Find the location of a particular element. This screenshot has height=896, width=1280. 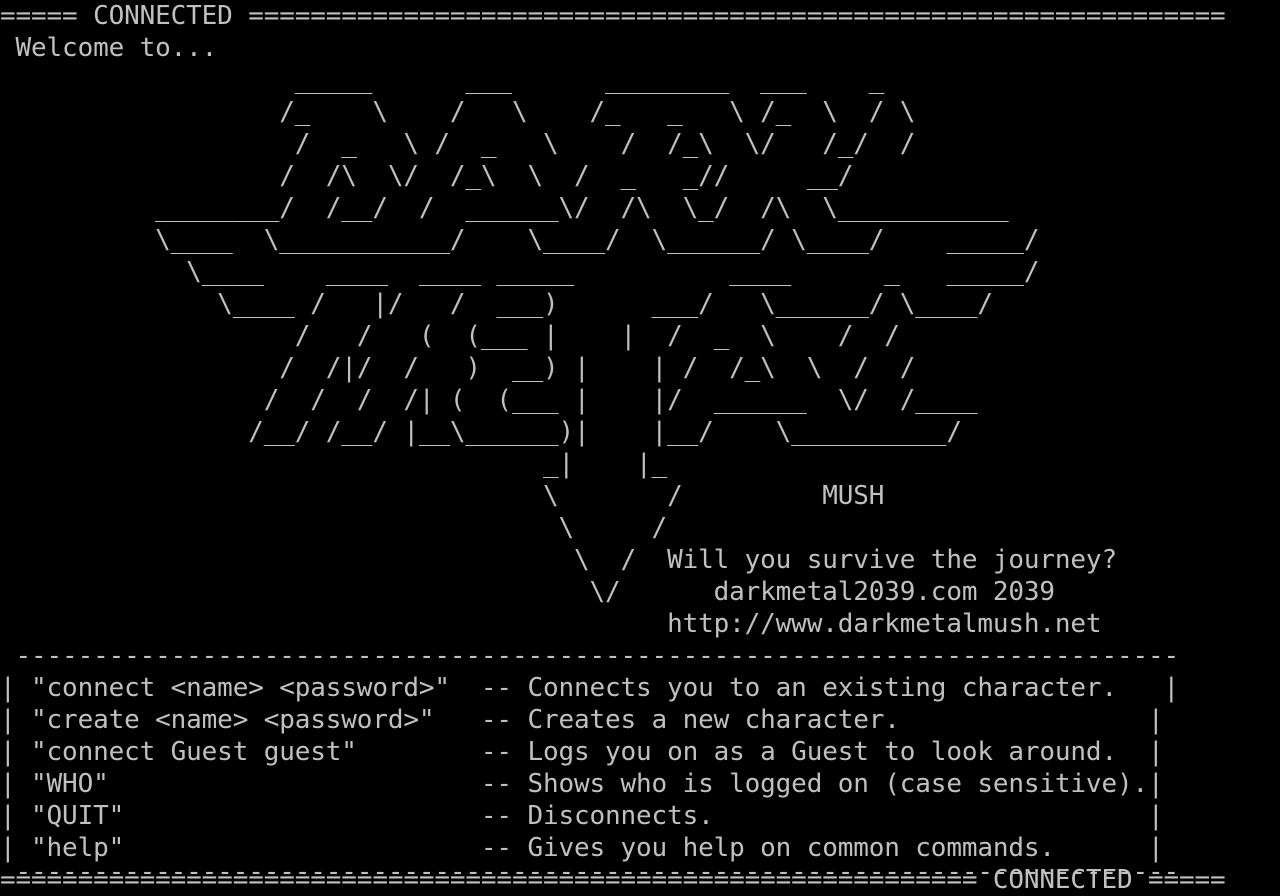

ascii-logo-line: \____ ____ ____ _____ ____ _ _____/ is located at coordinates (520, 272).